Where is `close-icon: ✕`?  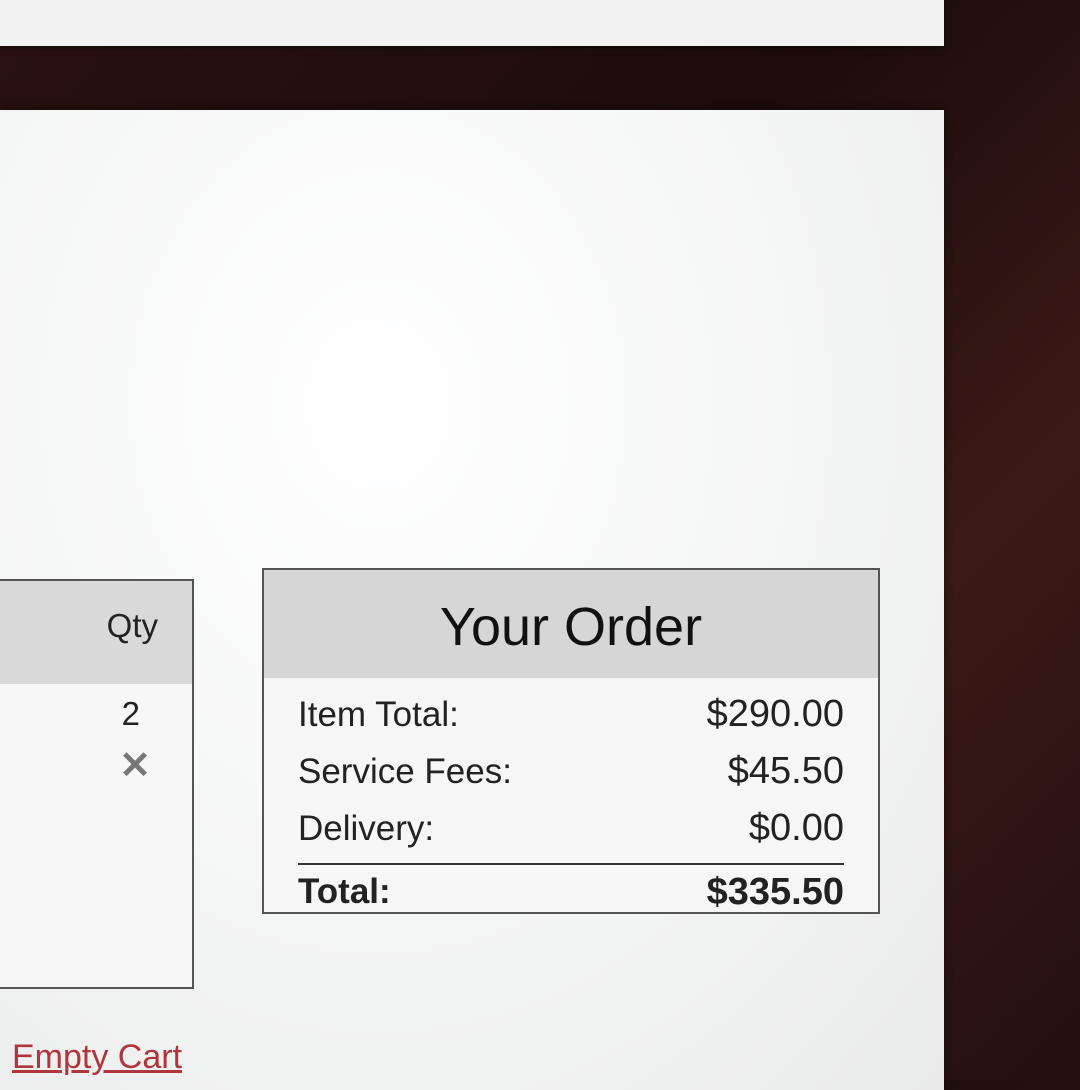
close-icon: ✕ is located at coordinates (135, 766).